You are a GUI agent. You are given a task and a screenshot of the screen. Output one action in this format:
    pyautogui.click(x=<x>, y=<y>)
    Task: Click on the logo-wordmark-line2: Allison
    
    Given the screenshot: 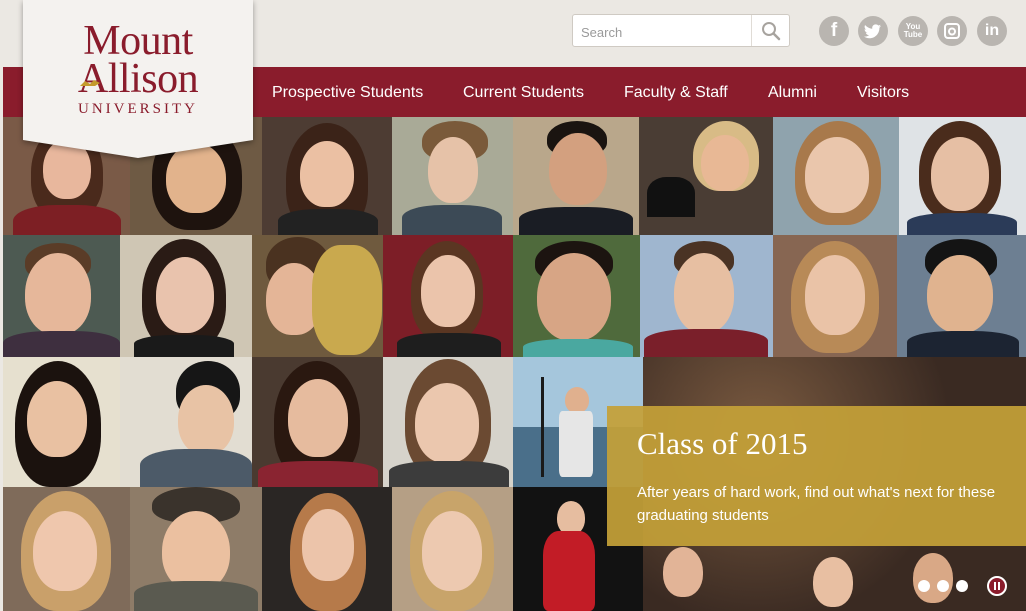 What is the action you would take?
    pyautogui.click(x=138, y=79)
    